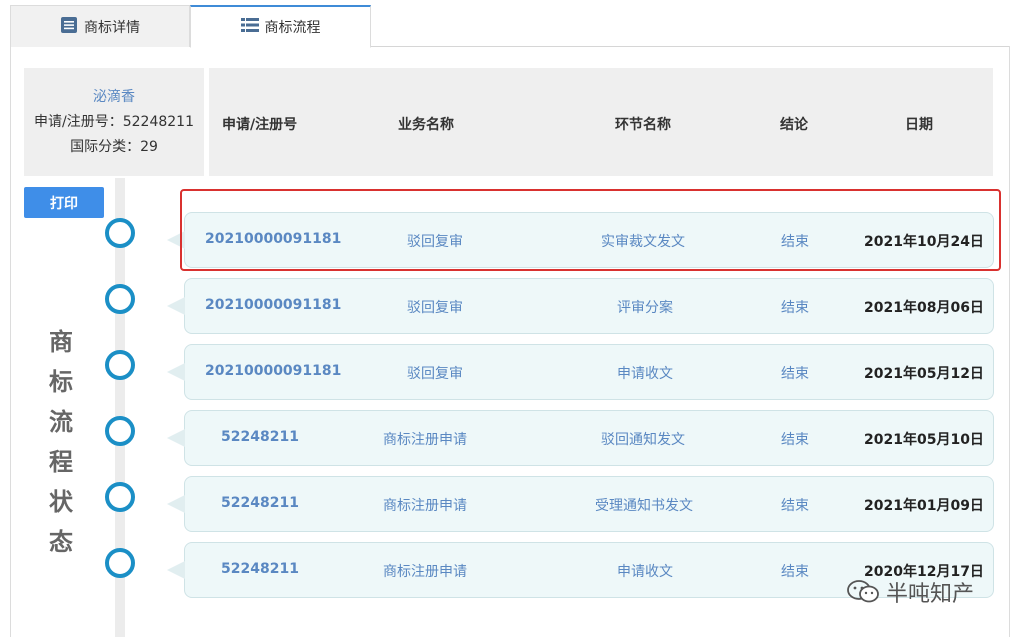 Image resolution: width=1028 pixels, height=637 pixels. Describe the element at coordinates (919, 125) in the screenshot. I see `column-header-date: 日期` at that location.